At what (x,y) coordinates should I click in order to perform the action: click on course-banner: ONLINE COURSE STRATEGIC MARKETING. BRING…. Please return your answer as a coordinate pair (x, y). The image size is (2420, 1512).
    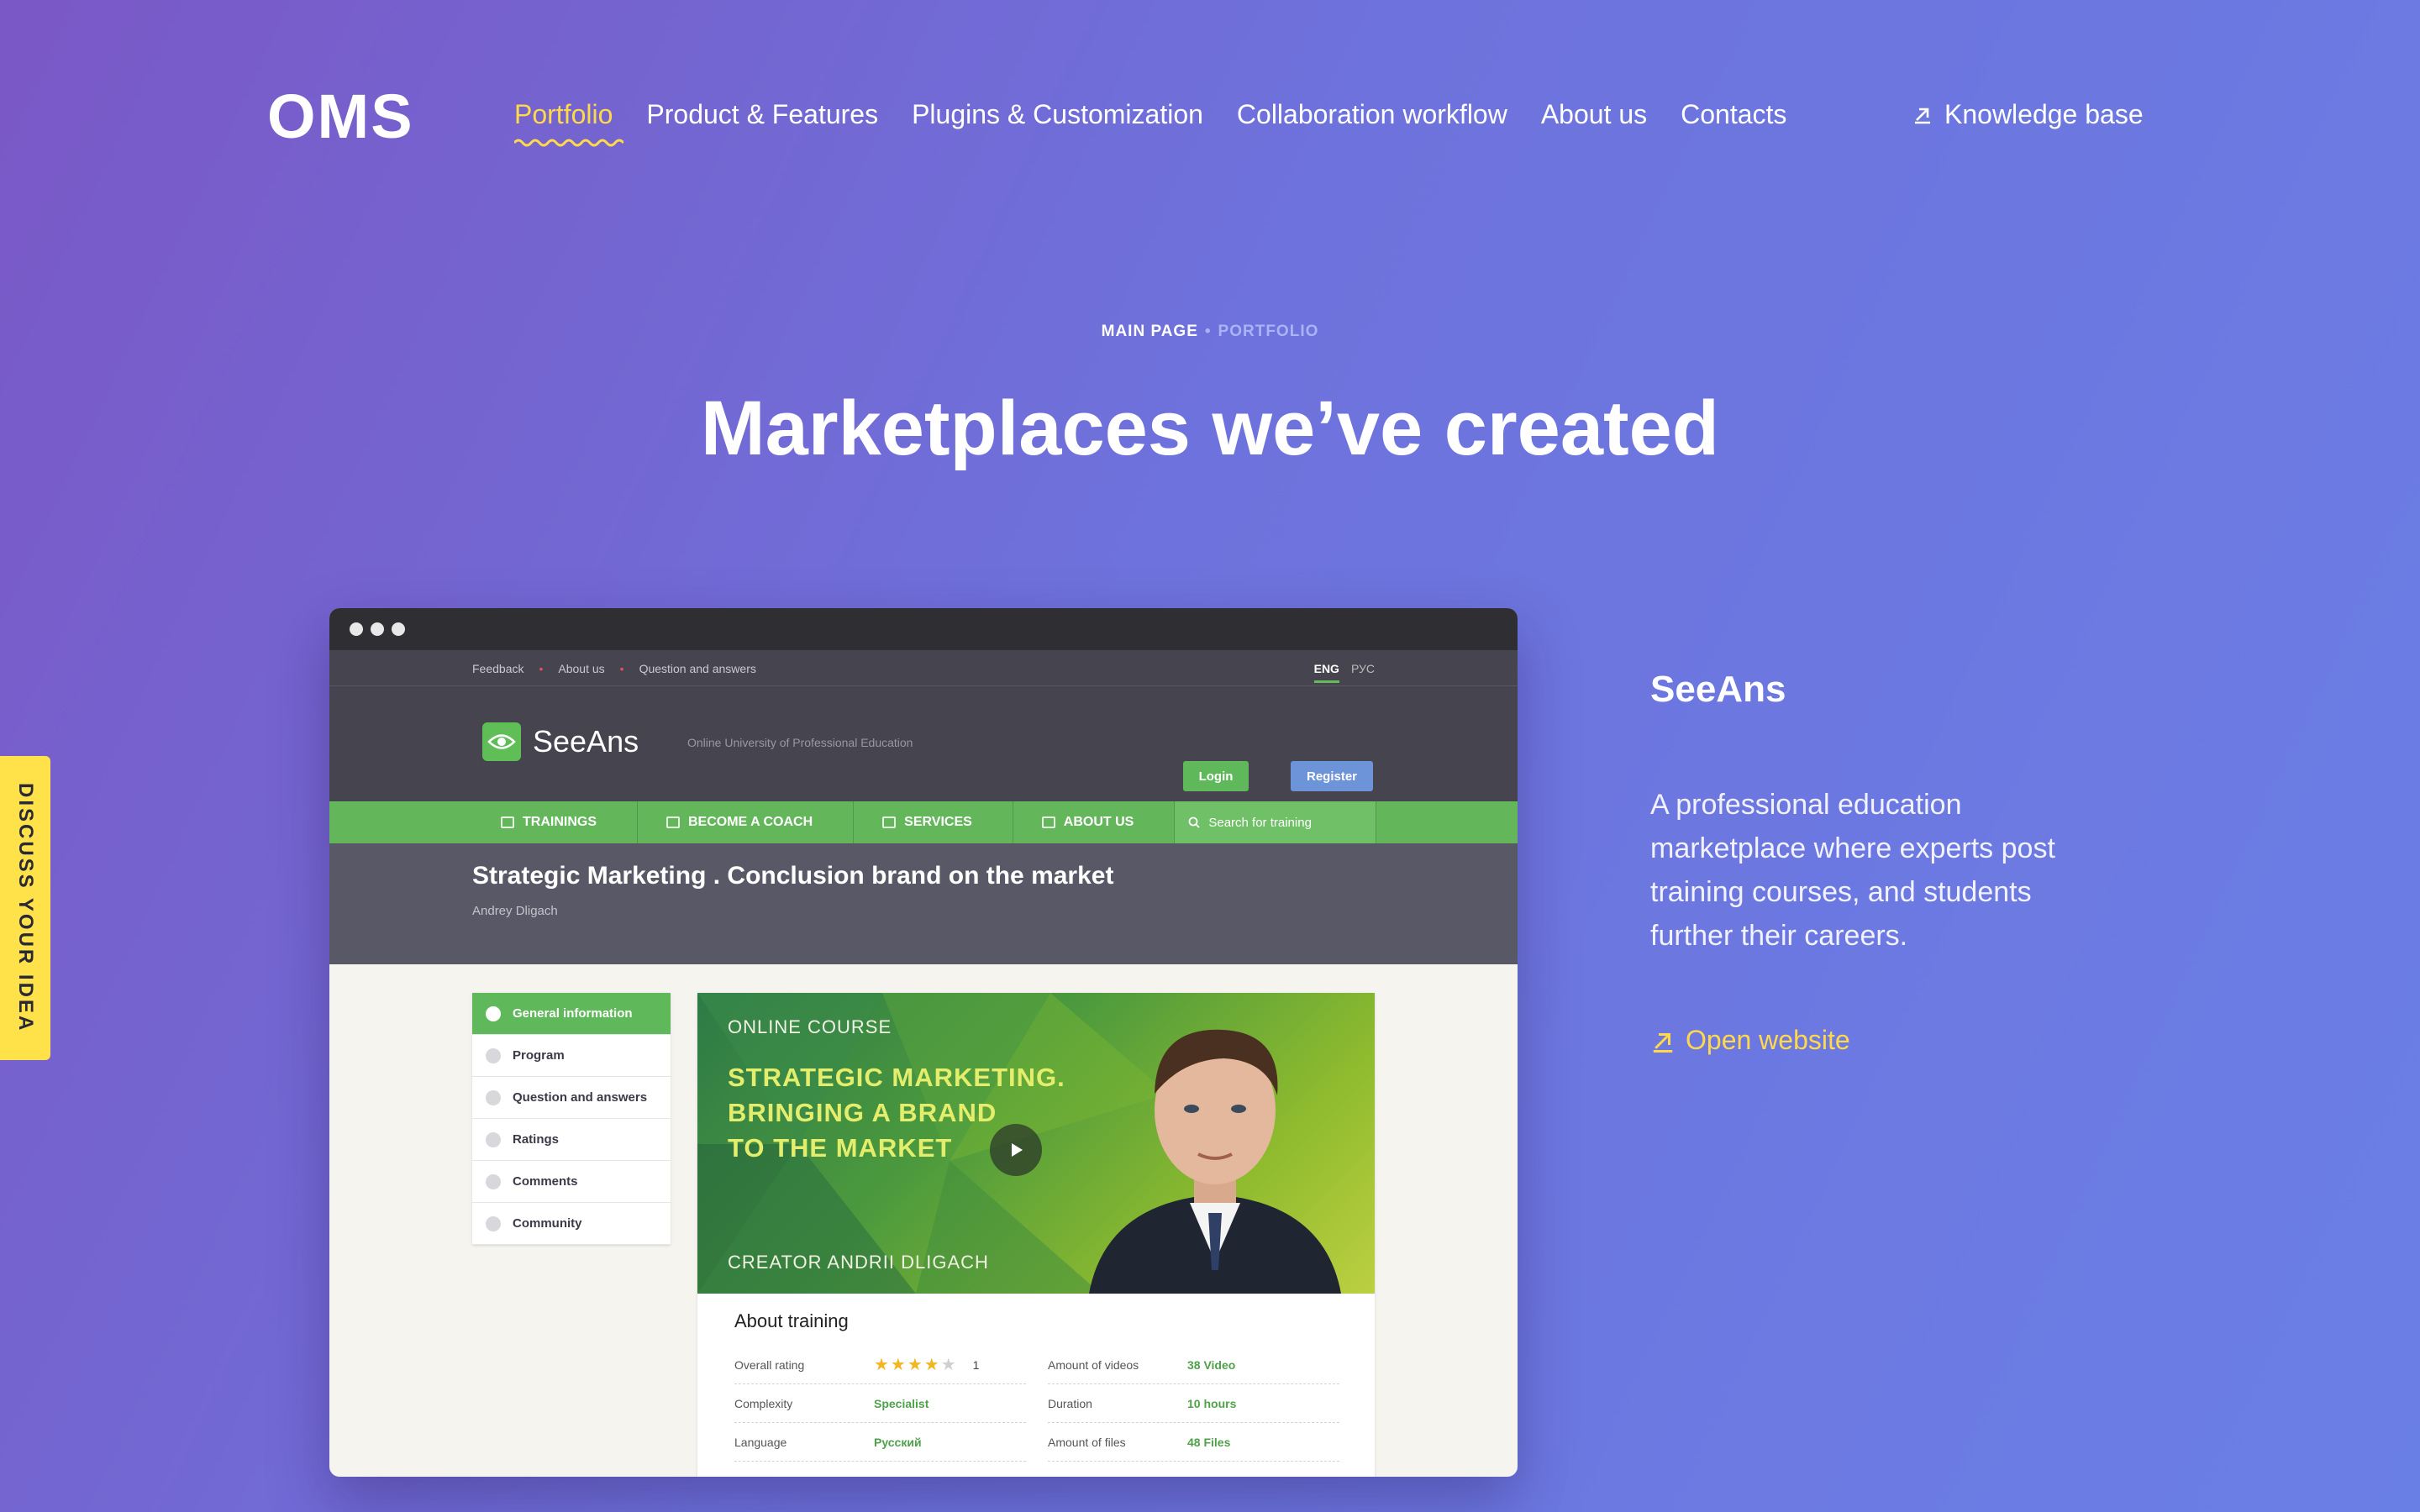
    Looking at the image, I should click on (1036, 1143).